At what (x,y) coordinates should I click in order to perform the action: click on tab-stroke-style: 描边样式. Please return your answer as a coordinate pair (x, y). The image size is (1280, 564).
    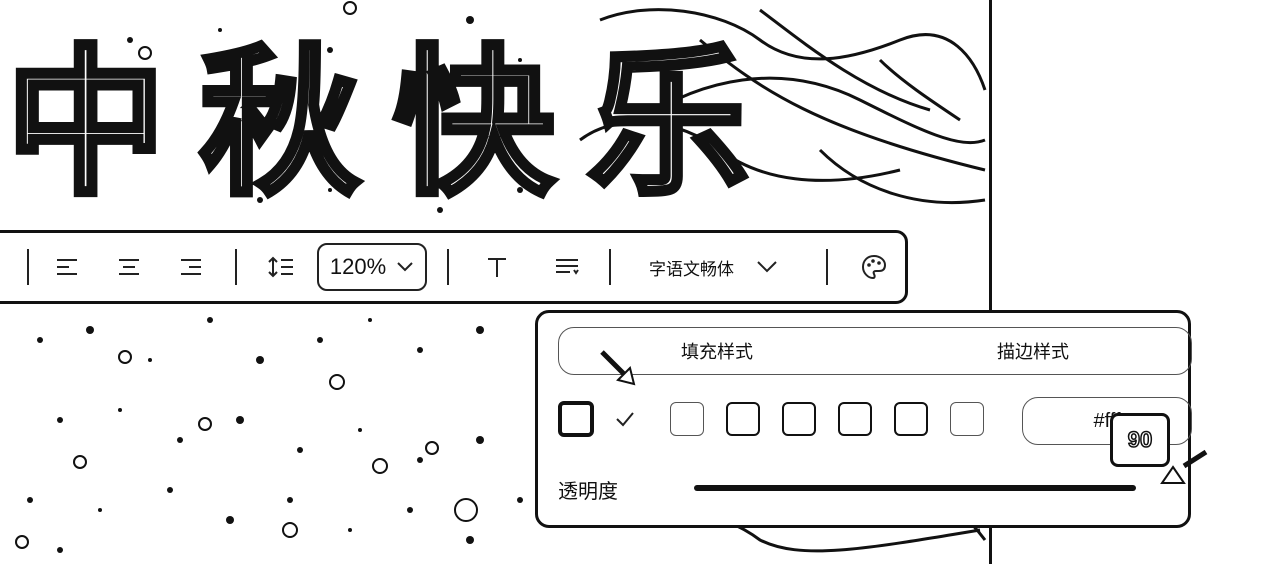
    Looking at the image, I should click on (1033, 351).